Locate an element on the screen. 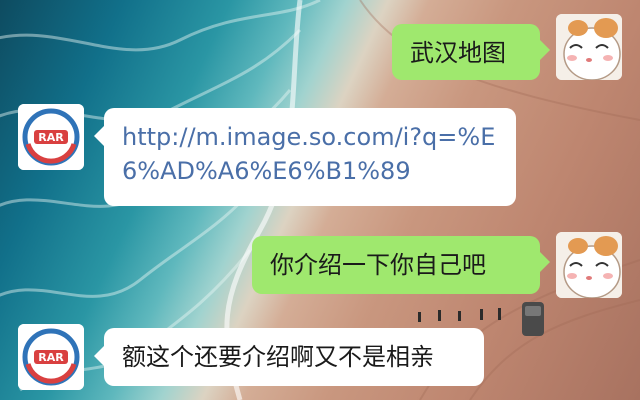 The height and width of the screenshot is (400, 640). user-message-bubble: 你介绍一下你自己吧 is located at coordinates (401, 265).